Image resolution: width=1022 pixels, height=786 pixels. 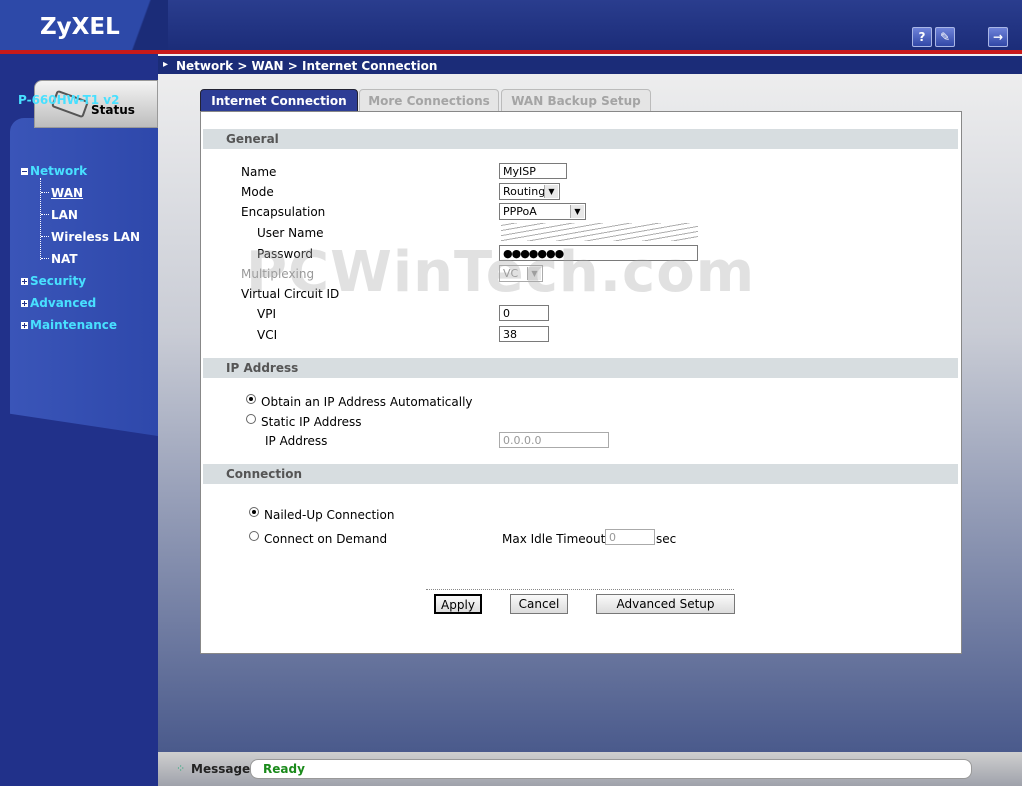 What do you see at coordinates (945, 37) in the screenshot?
I see `wizard-icon: ✎` at bounding box center [945, 37].